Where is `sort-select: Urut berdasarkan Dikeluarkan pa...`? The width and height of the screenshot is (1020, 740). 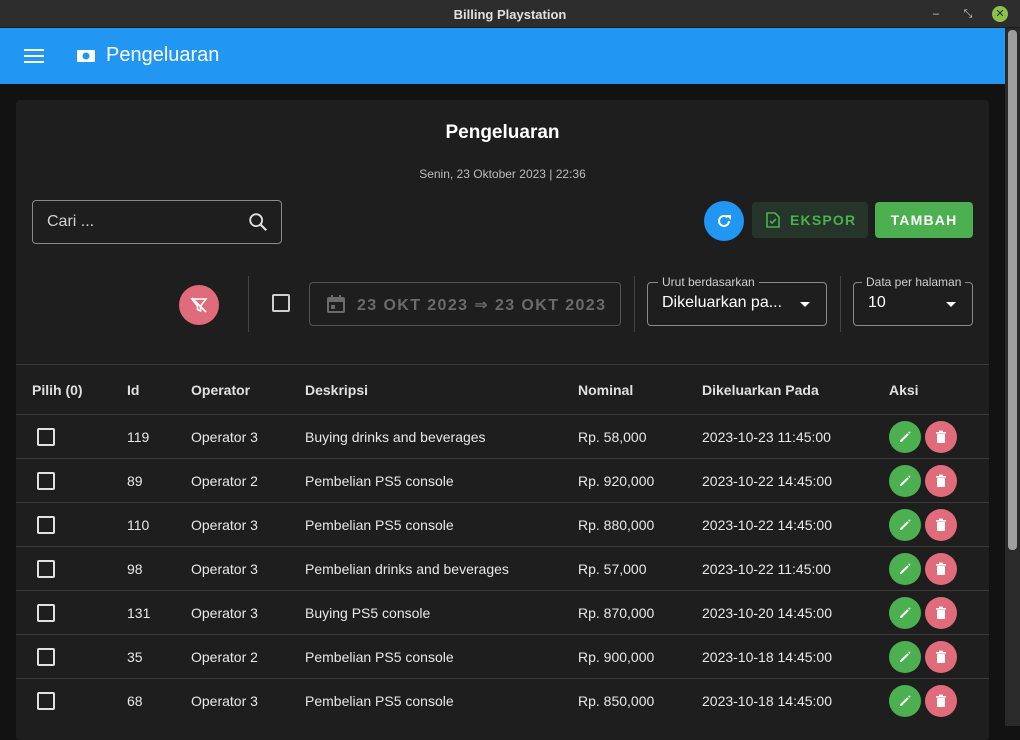
sort-select: Urut berdasarkan Dikeluarkan pa... is located at coordinates (737, 300).